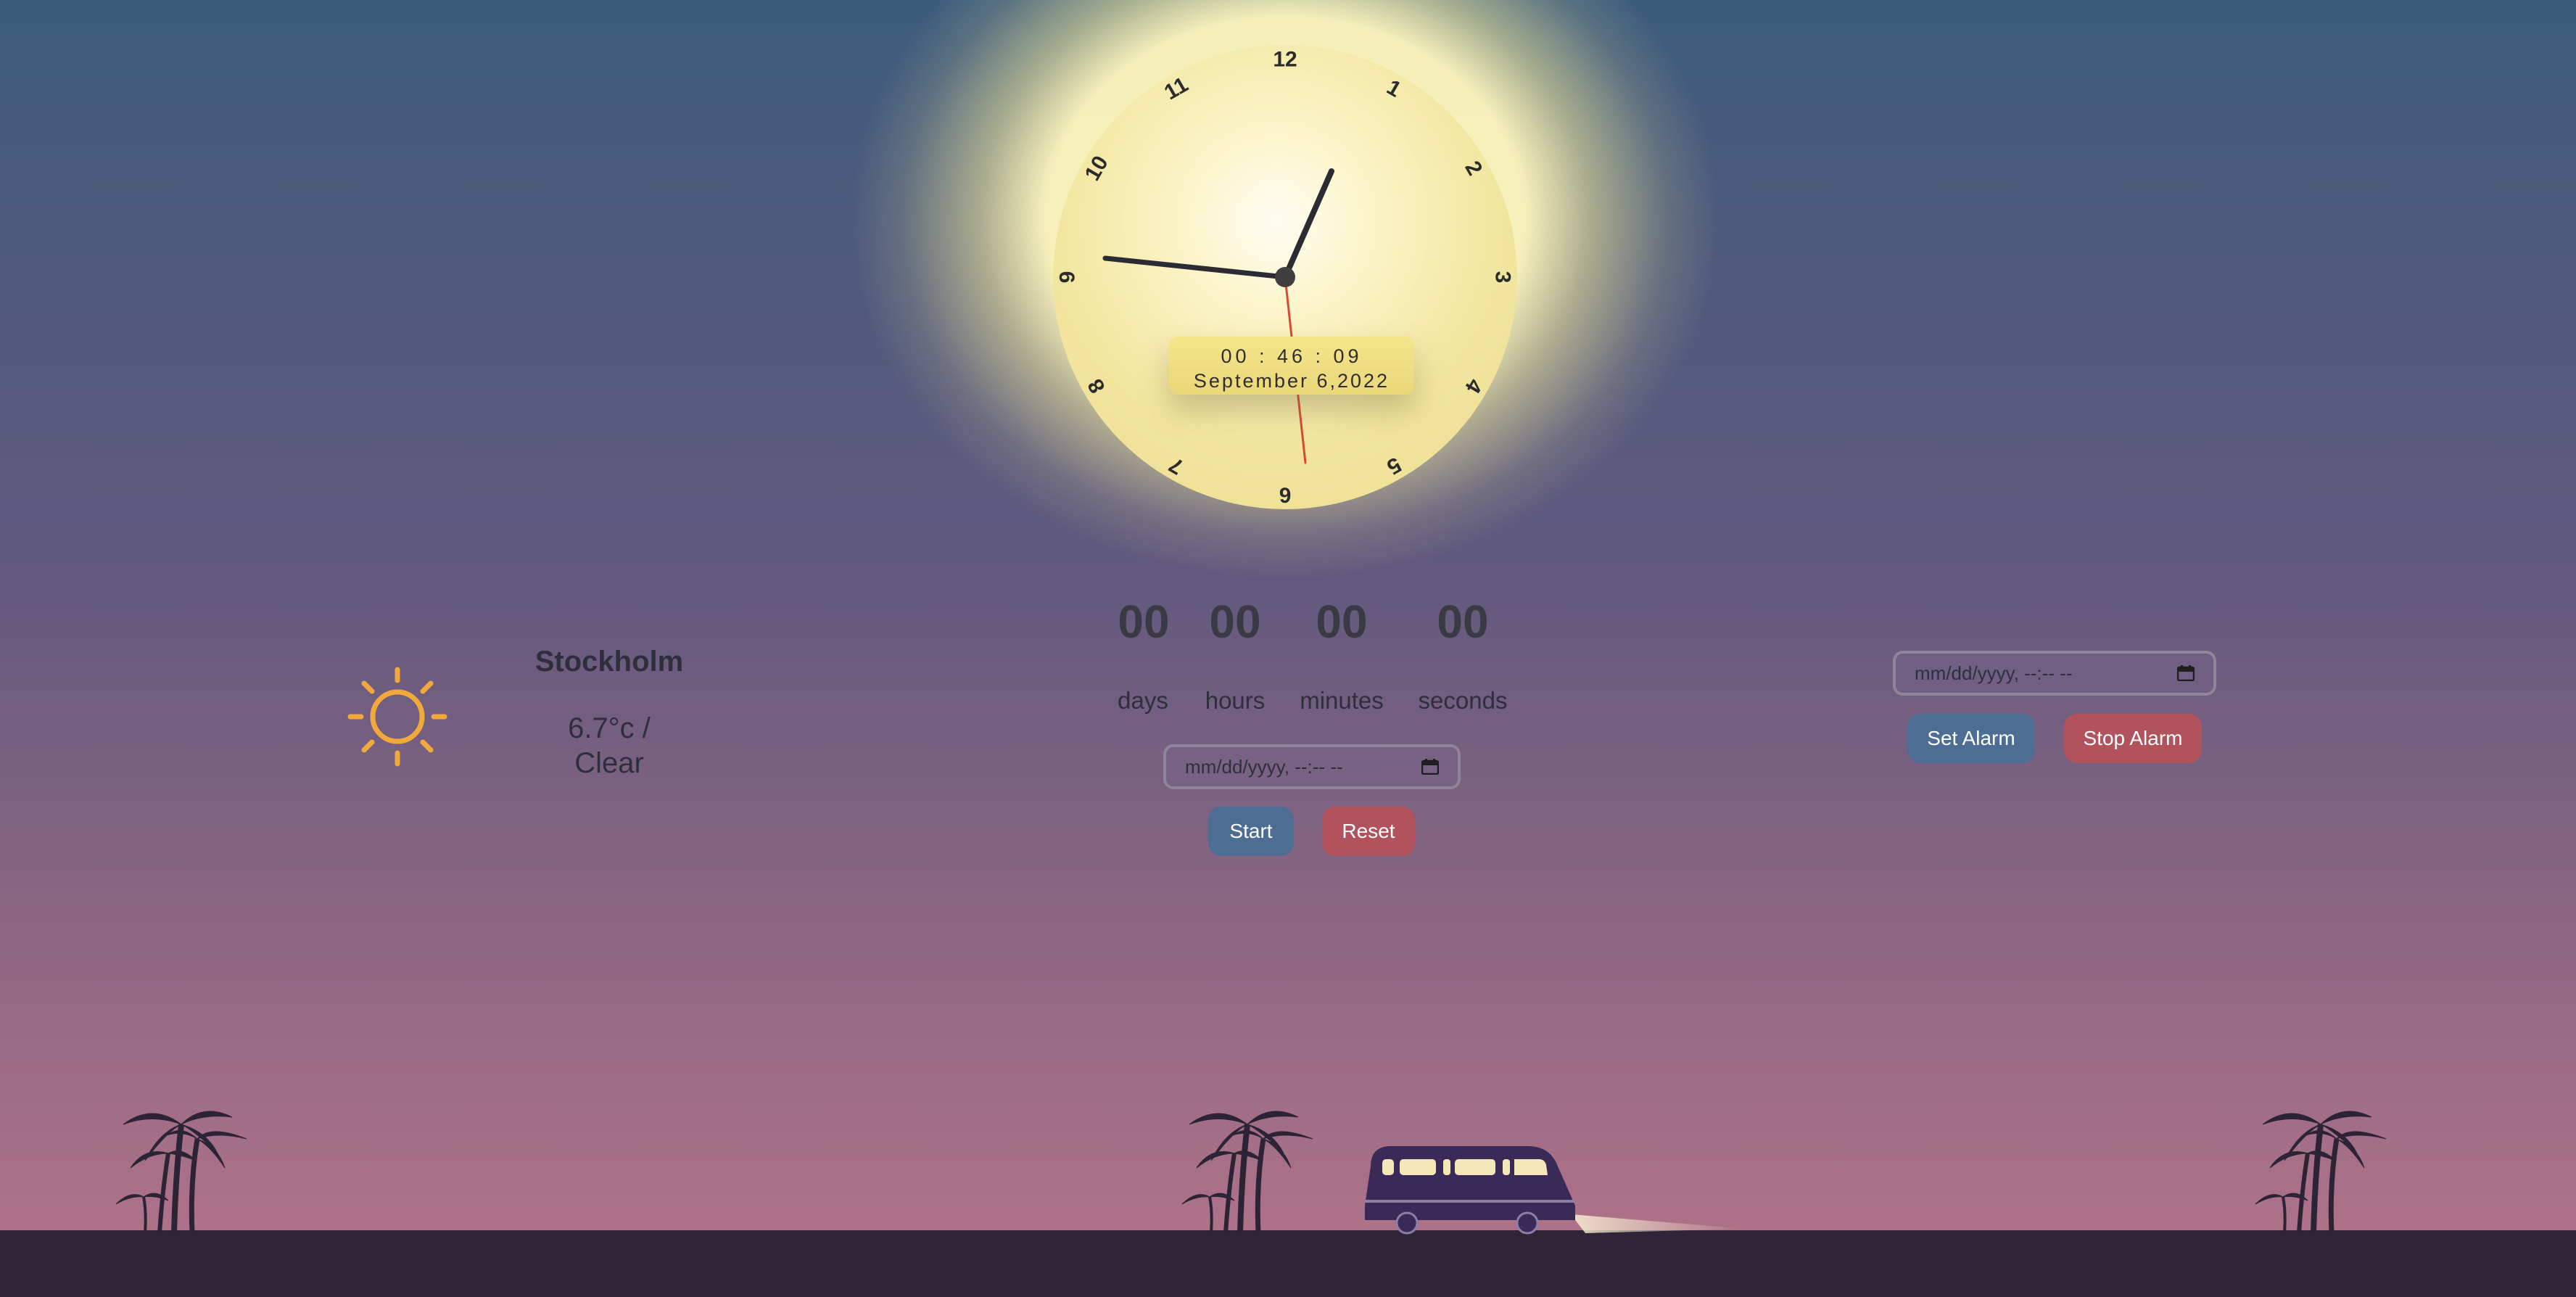 The height and width of the screenshot is (1297, 2576). I want to click on clock-number-1: 1, so click(1394, 88).